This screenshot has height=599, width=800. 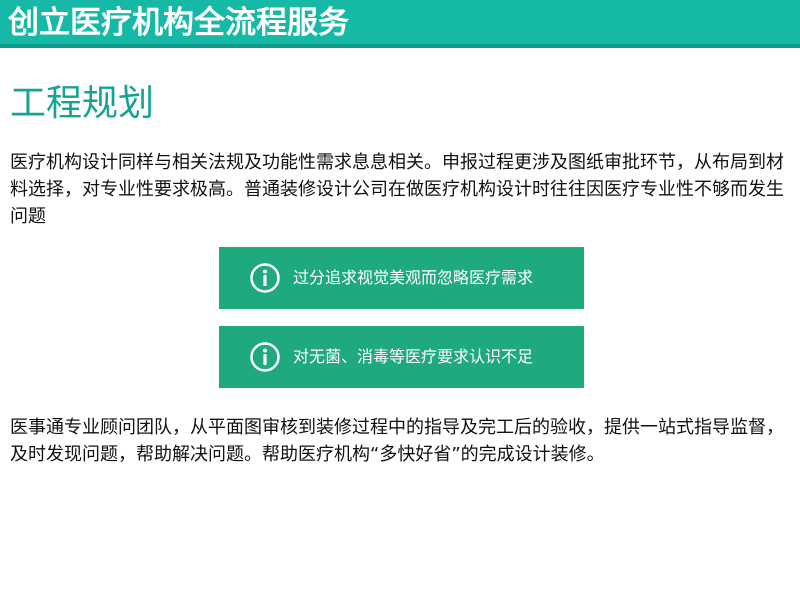 What do you see at coordinates (400, 24) in the screenshot?
I see `page-header: 创立医疗机构全流程服务` at bounding box center [400, 24].